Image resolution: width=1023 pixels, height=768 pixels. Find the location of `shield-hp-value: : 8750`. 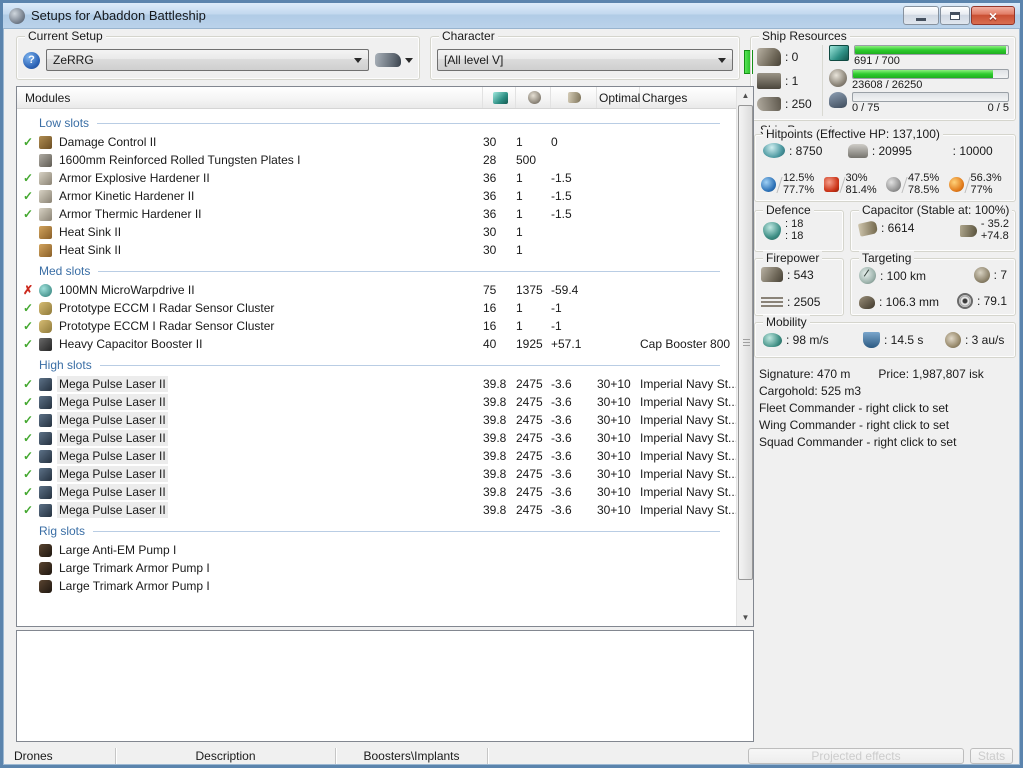

shield-hp-value: : 8750 is located at coordinates (806, 150).